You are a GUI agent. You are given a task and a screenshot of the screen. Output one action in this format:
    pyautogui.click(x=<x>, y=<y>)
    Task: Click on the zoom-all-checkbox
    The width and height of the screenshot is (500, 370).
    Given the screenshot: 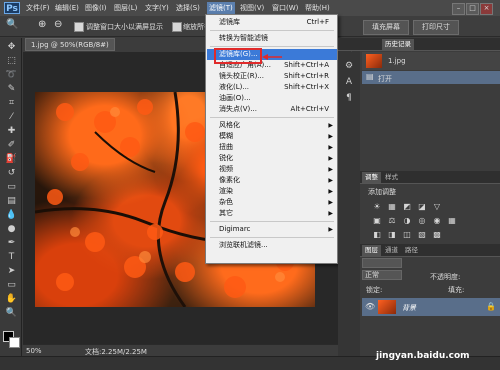 What is the action you would take?
    pyautogui.click(x=177, y=27)
    